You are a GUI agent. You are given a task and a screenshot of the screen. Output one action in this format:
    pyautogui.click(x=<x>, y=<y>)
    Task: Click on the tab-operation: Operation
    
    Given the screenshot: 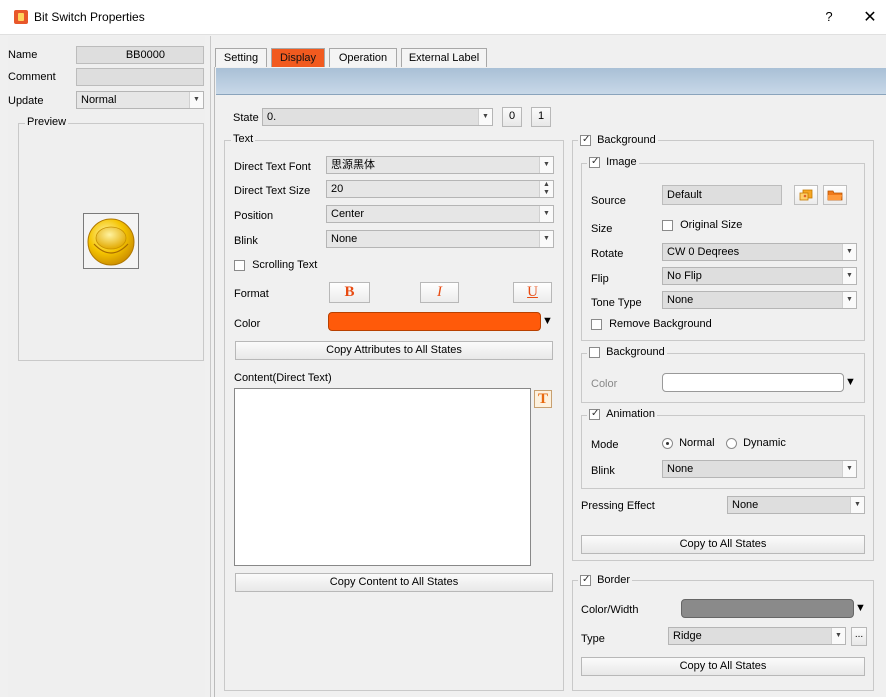 What is the action you would take?
    pyautogui.click(x=363, y=57)
    